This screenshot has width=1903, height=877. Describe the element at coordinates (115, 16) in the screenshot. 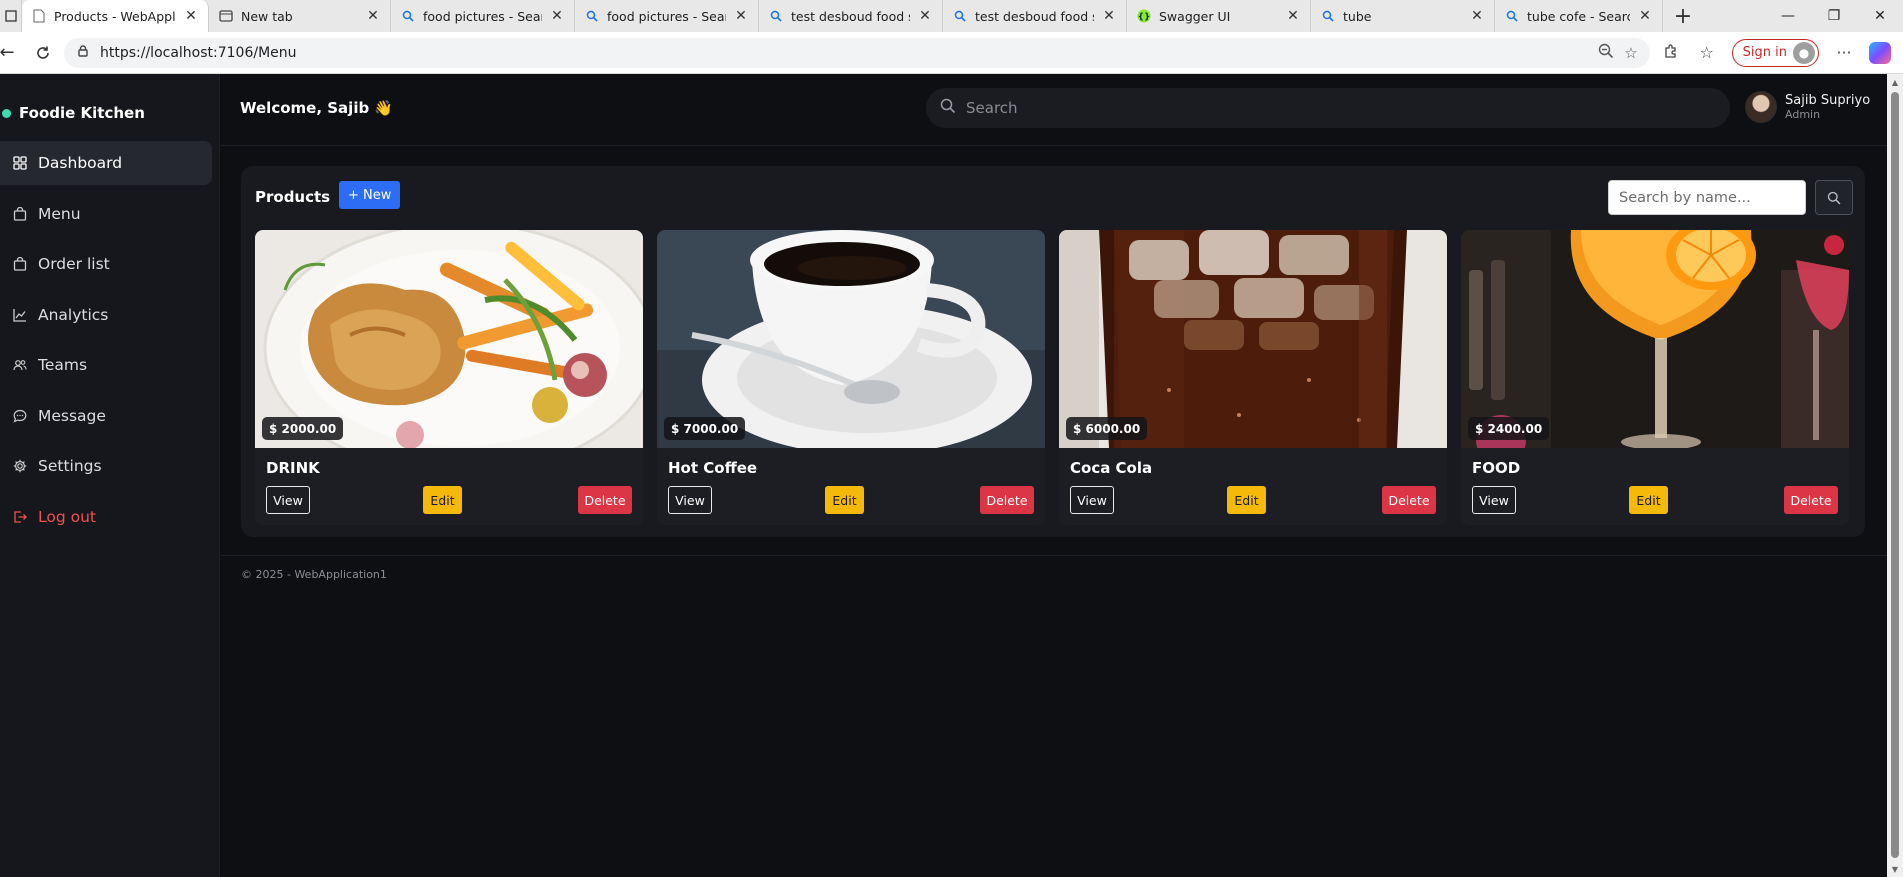

I see `tab-products: Products - WebApplica ✕` at that location.